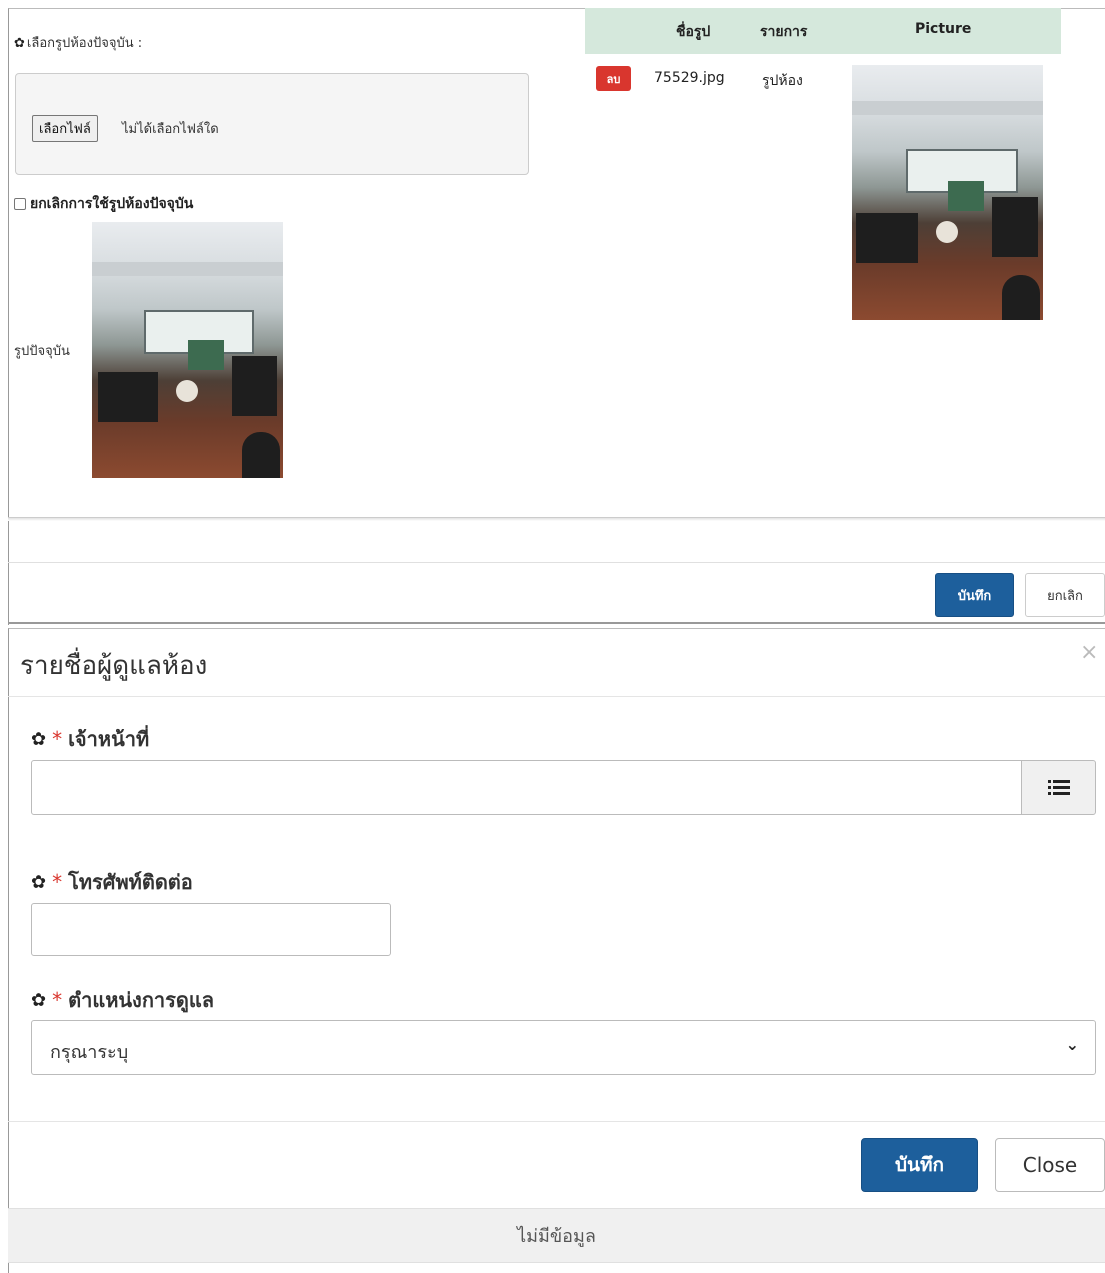 Image resolution: width=1105 pixels, height=1273 pixels. I want to click on image-item-type: รูปห้อง, so click(782, 81).